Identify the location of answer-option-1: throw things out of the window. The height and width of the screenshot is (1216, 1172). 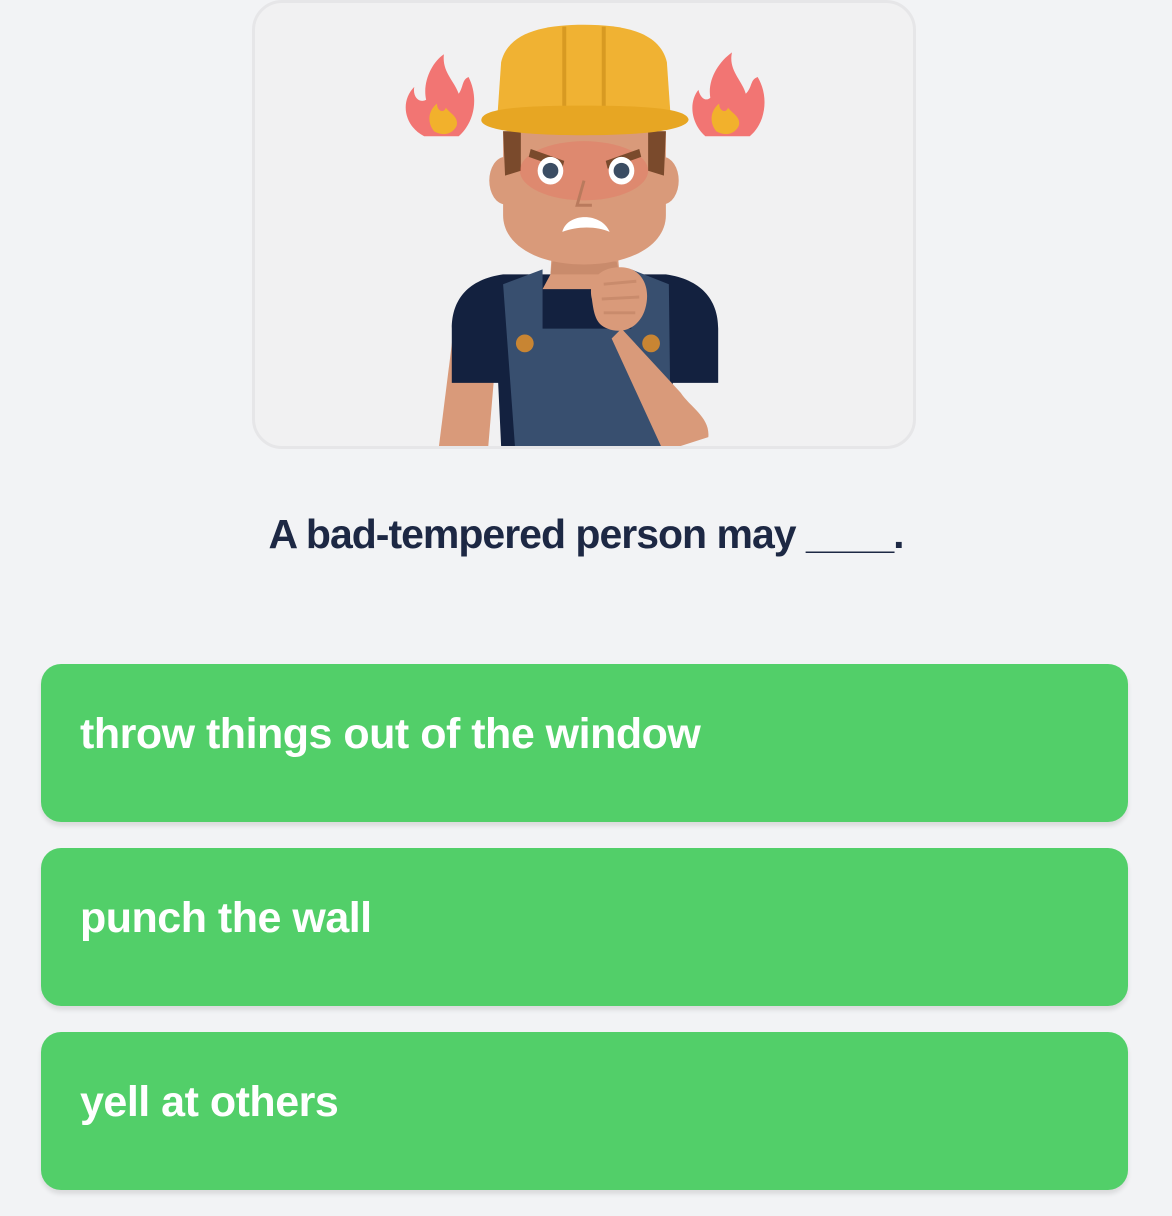
(584, 743).